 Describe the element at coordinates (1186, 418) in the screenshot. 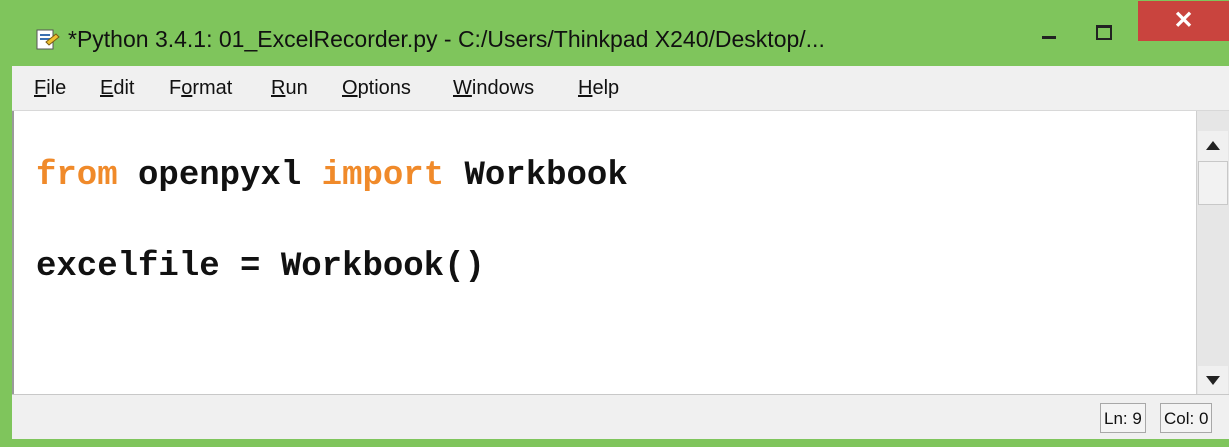

I see `column-number-indicator: Col: 0` at that location.